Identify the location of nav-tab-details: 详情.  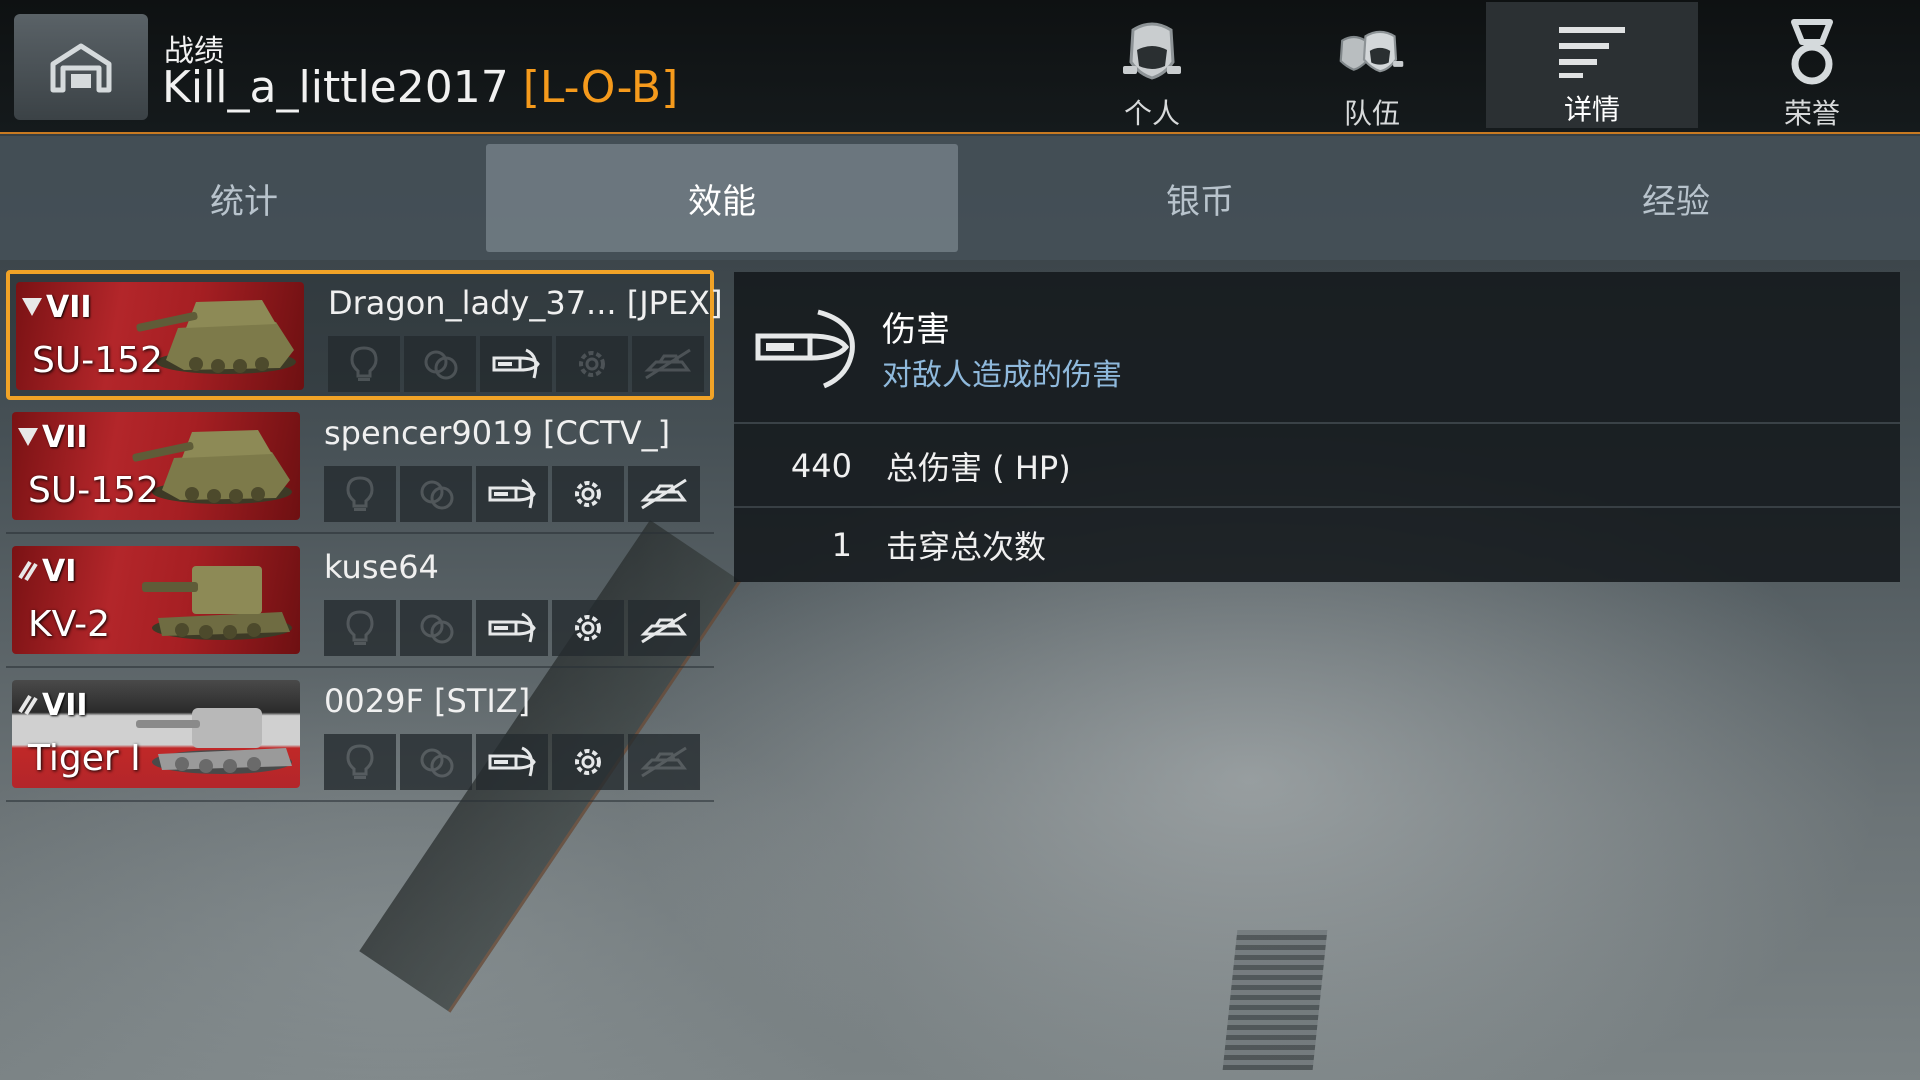
(1592, 65).